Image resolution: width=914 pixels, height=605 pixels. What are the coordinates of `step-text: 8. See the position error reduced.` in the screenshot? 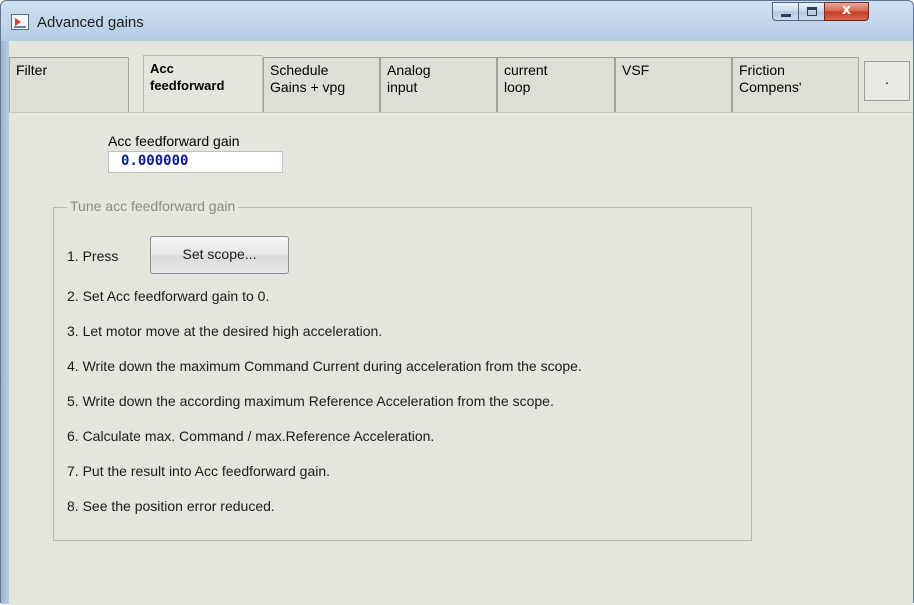 It's located at (171, 506).